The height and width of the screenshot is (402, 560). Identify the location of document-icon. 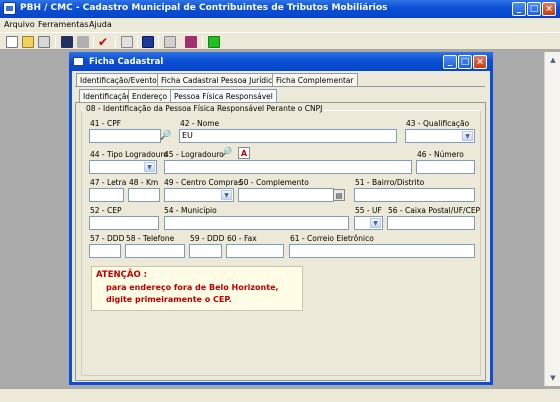
(127, 42).